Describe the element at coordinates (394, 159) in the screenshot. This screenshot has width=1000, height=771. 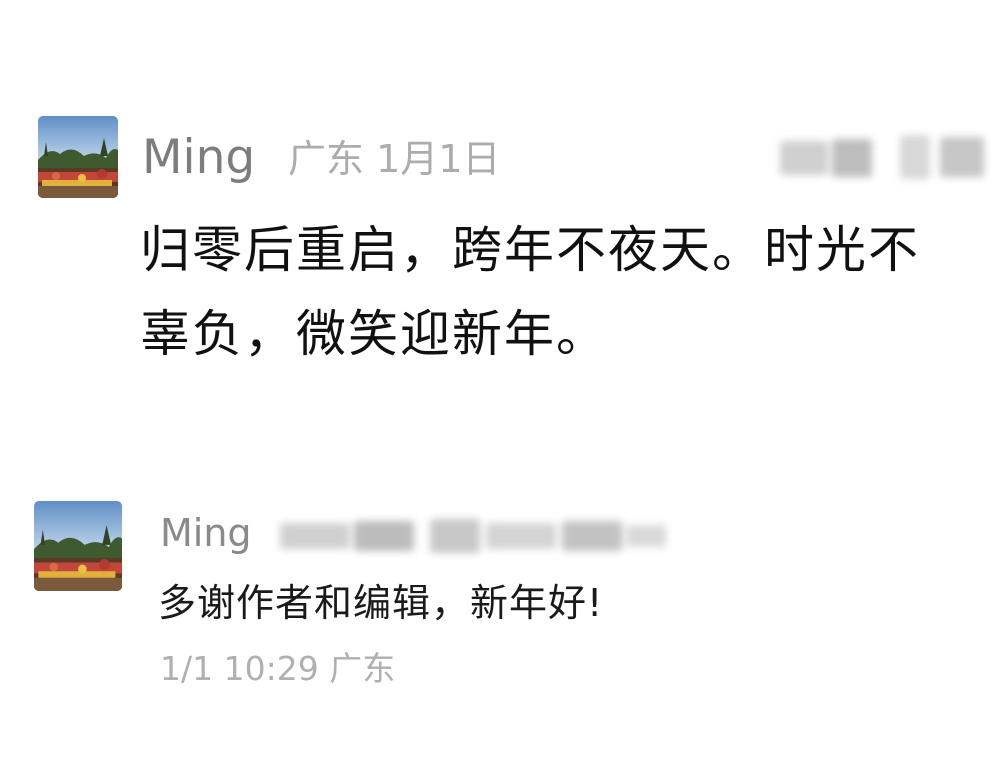
I see `comment-location-date: 广东 1月1日` at that location.